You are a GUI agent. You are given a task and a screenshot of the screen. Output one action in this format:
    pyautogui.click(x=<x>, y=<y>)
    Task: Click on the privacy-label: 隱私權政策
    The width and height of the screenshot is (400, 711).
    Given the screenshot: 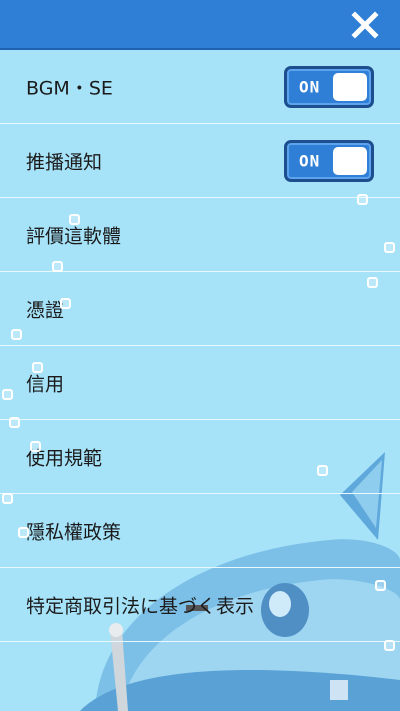 What is the action you would take?
    pyautogui.click(x=74, y=532)
    